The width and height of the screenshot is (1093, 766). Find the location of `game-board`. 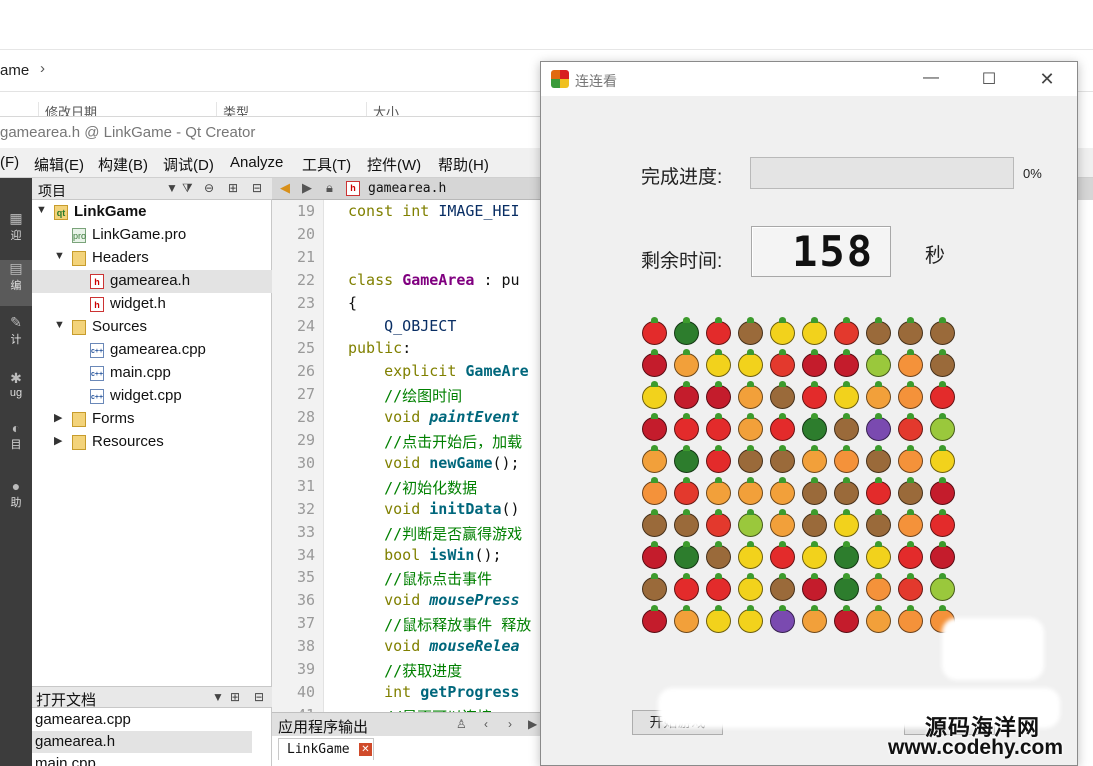

game-board is located at coordinates (800, 478).